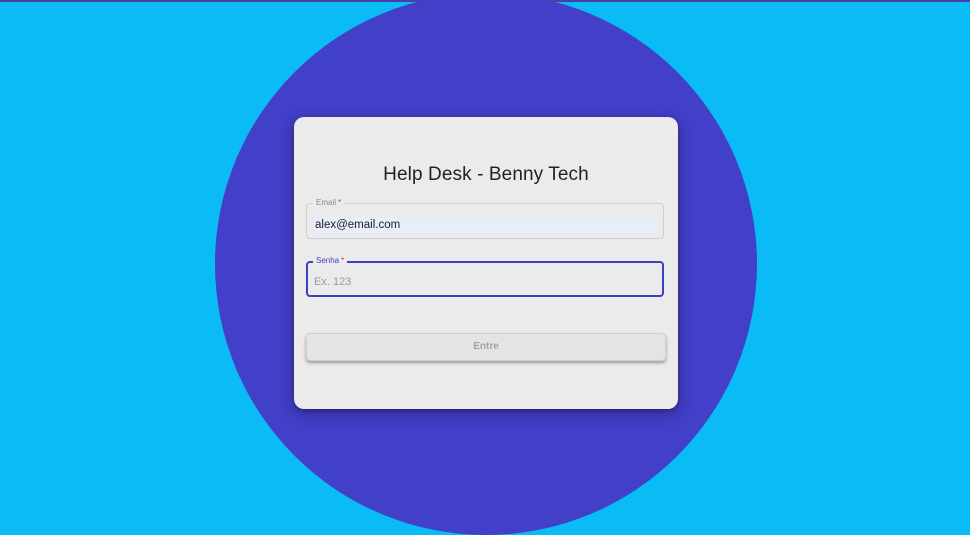 The height and width of the screenshot is (535, 970). I want to click on password-required-mark: *, so click(343, 260).